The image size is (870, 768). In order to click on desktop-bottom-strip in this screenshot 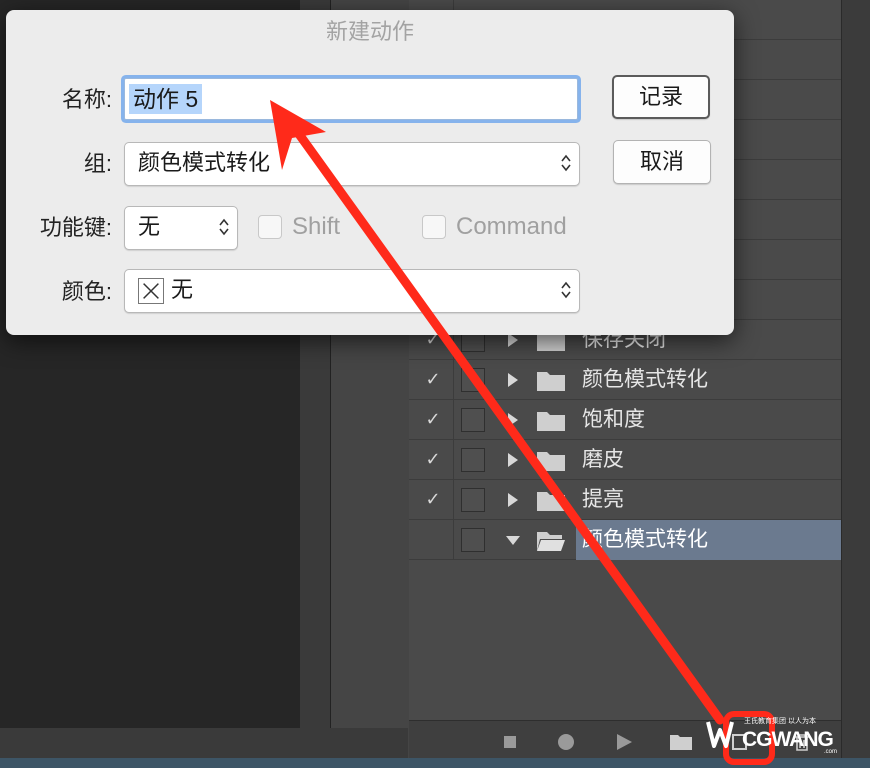, I will do `click(435, 763)`.